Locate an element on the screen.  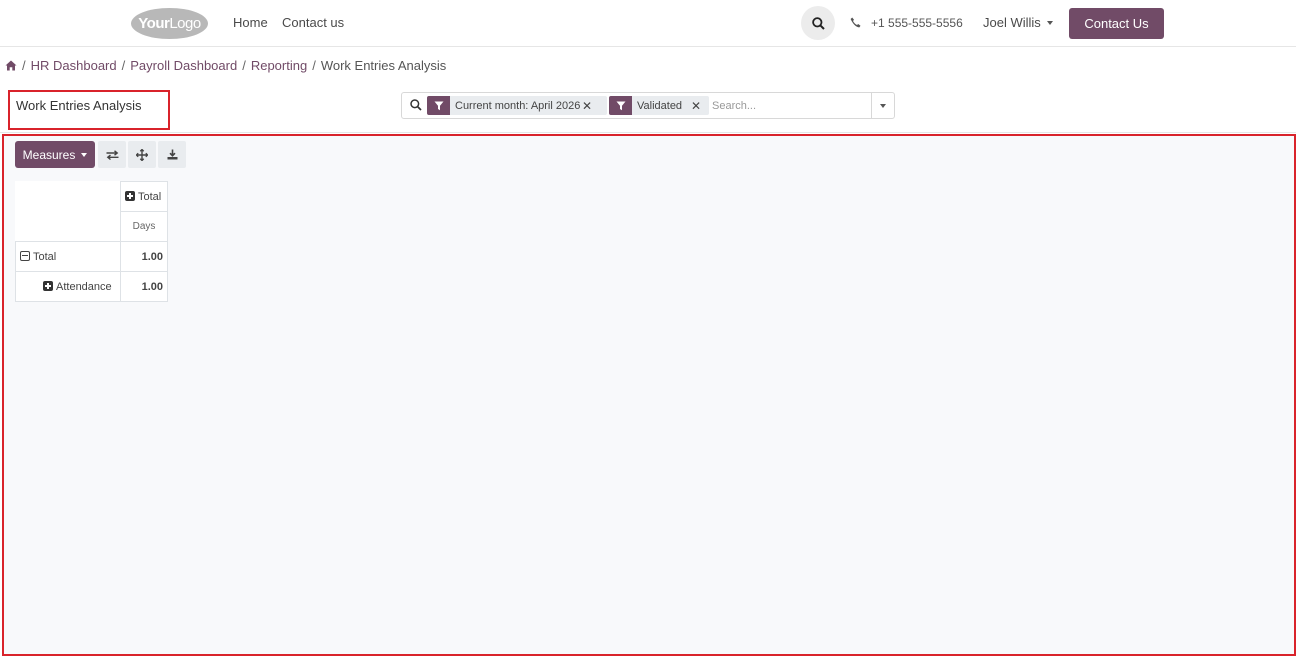
download-button is located at coordinates (172, 154).